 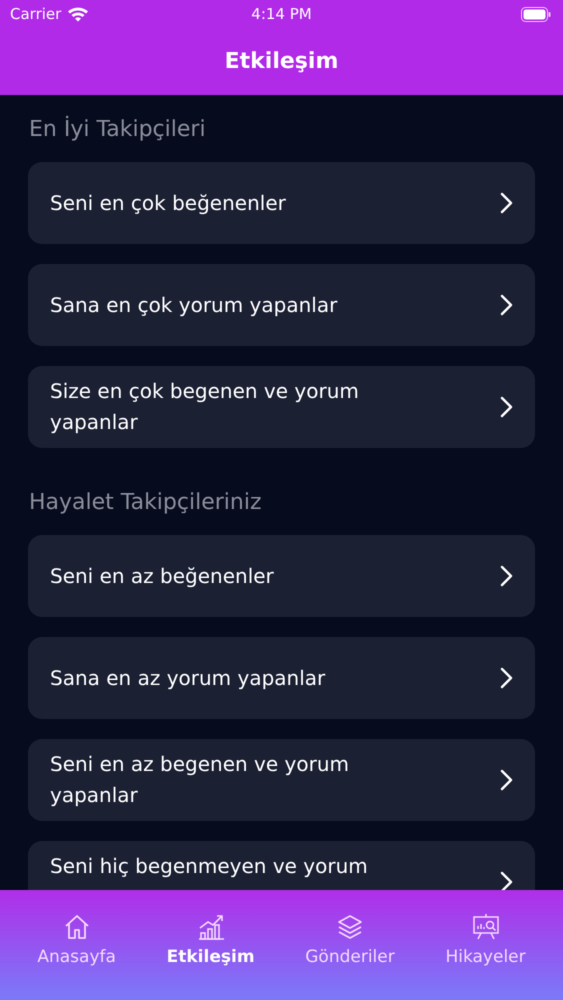 I want to click on menu-row: Sana en az yorum yapanlar, so click(x=281, y=678).